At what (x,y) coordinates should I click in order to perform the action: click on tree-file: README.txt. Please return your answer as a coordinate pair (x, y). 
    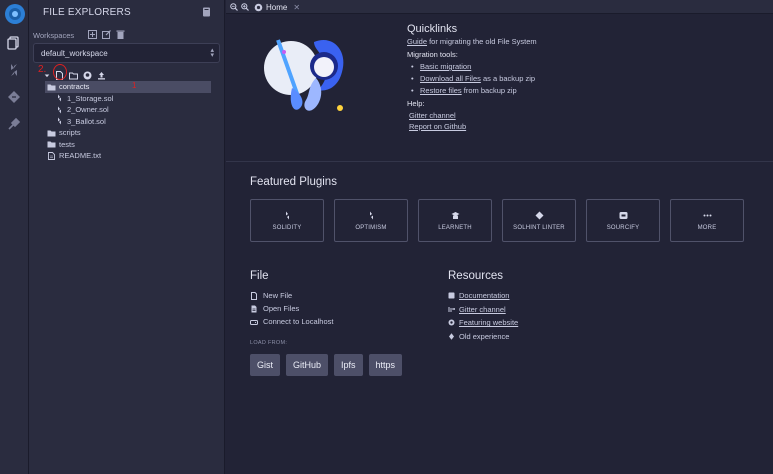
    Looking at the image, I should click on (128, 156).